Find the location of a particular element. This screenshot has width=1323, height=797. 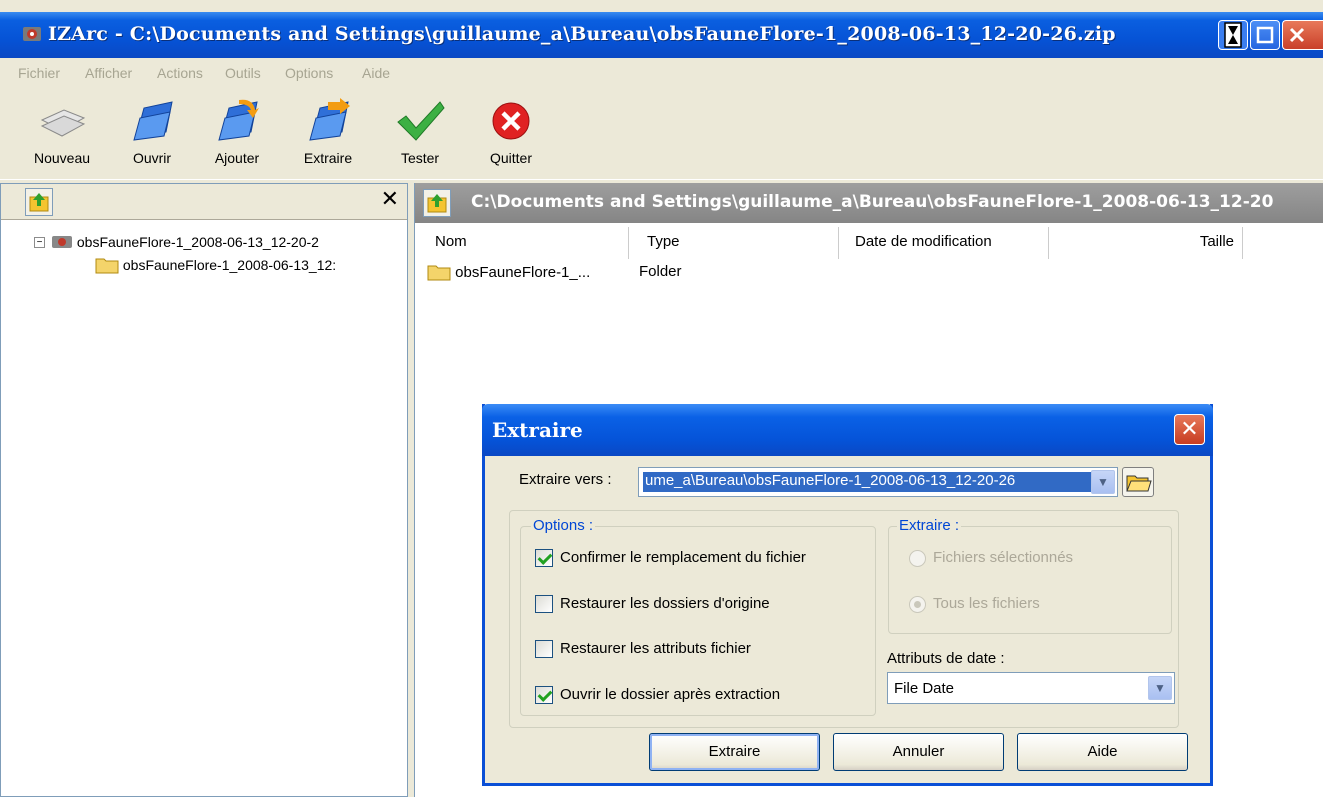

tree-up-button is located at coordinates (39, 202).